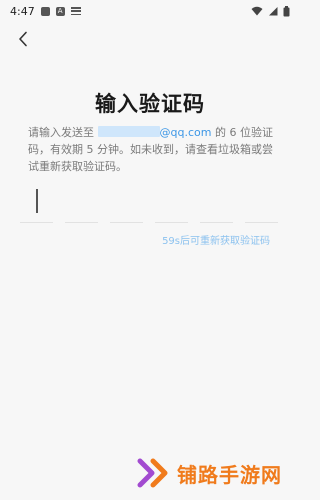  Describe the element at coordinates (152, 473) in the screenshot. I see `double-chevron-logo-icon` at that location.